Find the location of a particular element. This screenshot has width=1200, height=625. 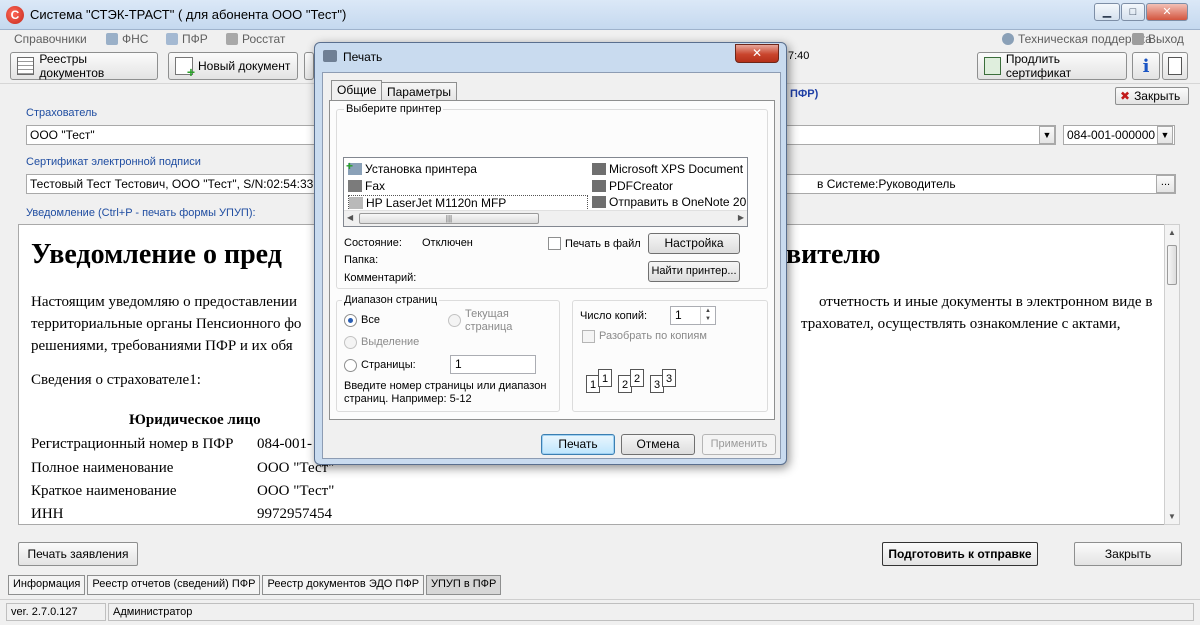

pfr-icon is located at coordinates (172, 39).